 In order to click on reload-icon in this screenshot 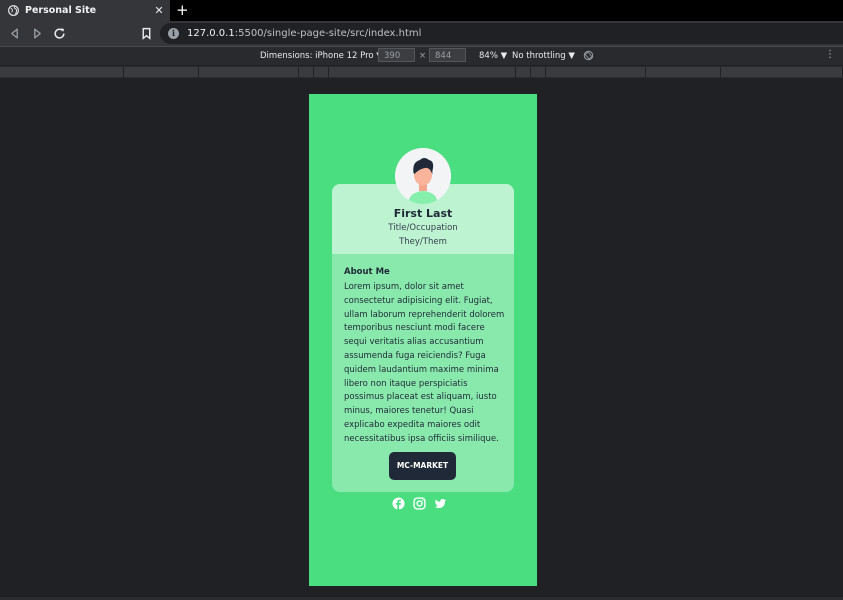, I will do `click(59, 33)`.